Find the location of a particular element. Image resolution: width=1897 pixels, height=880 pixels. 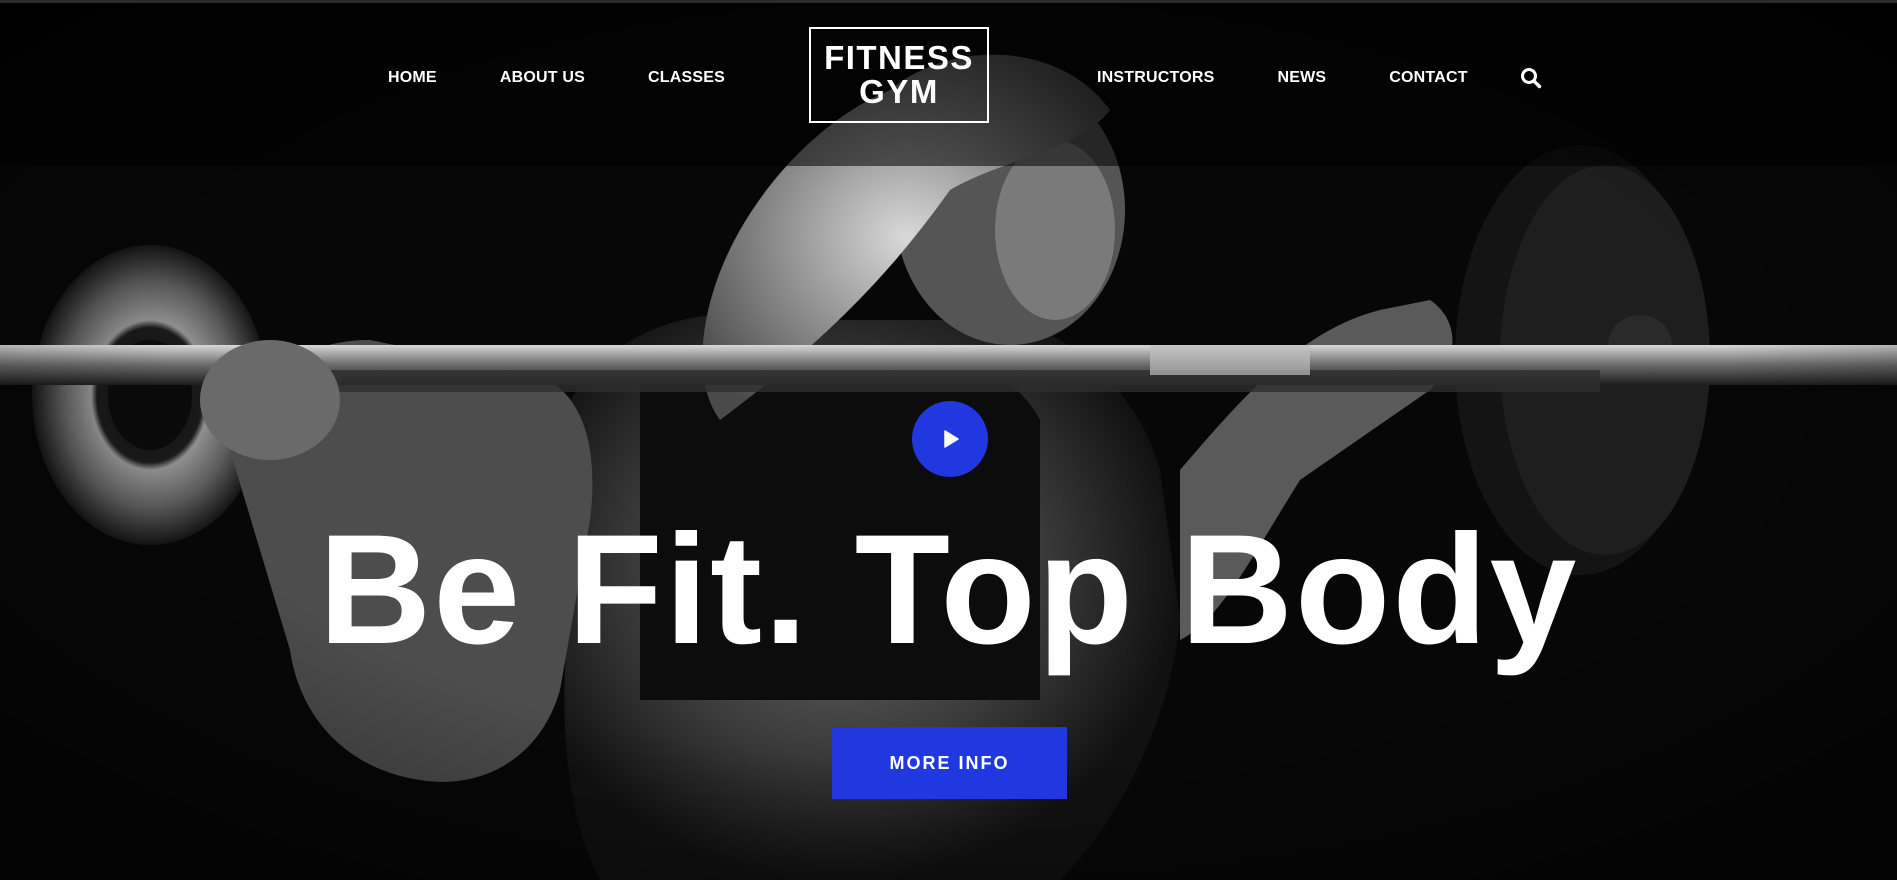

nav-instructors: INSTRUCTORS is located at coordinates (1155, 78).